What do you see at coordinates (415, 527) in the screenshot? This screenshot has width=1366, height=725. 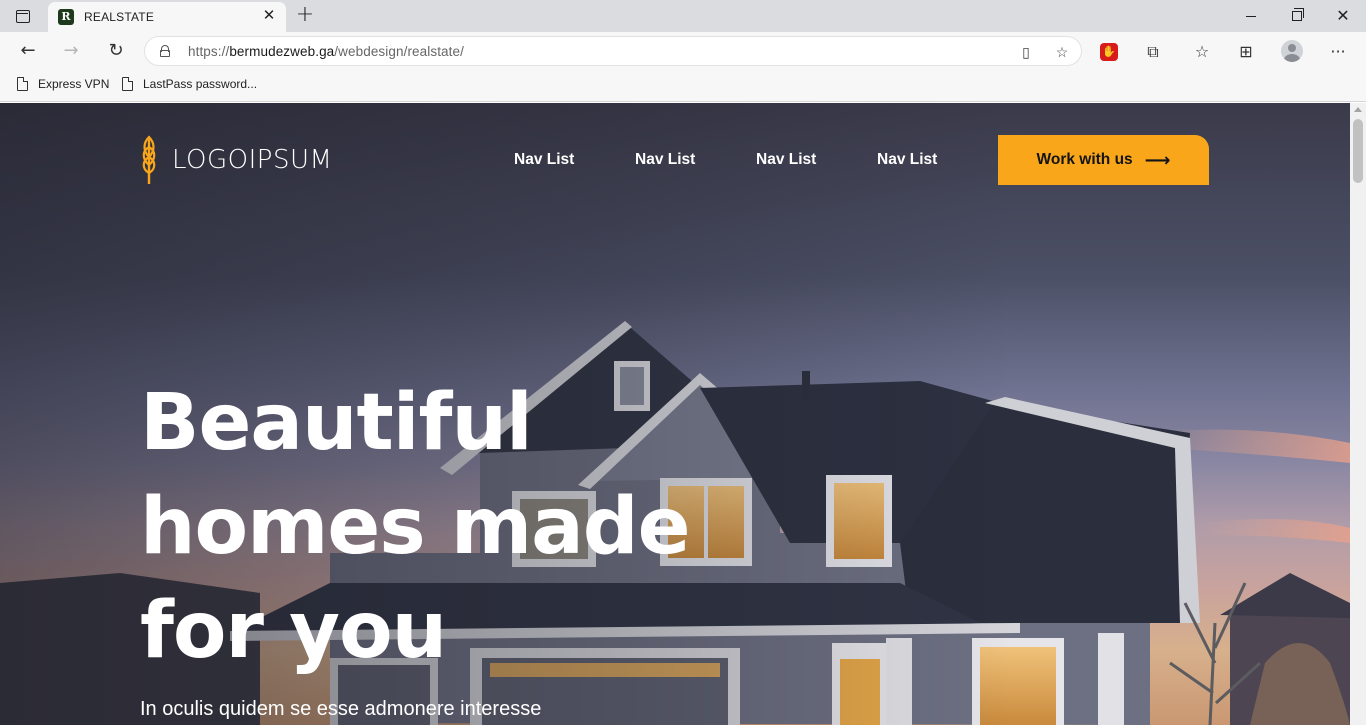 I see `headline-line: homes made` at bounding box center [415, 527].